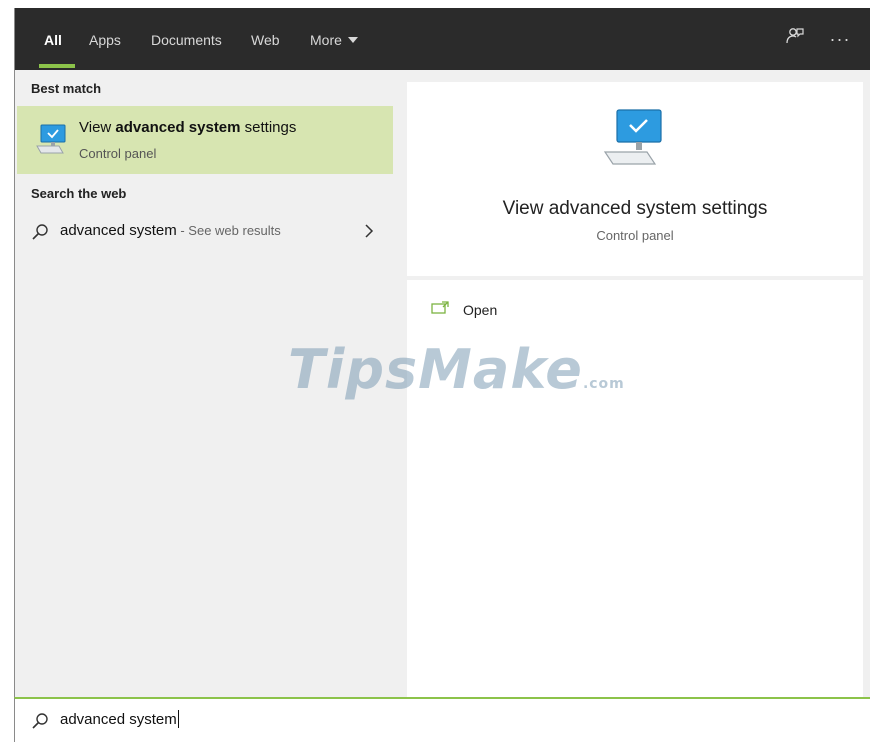 The height and width of the screenshot is (742, 870). What do you see at coordinates (635, 208) in the screenshot?
I see `preview-title: View advanced system settings` at bounding box center [635, 208].